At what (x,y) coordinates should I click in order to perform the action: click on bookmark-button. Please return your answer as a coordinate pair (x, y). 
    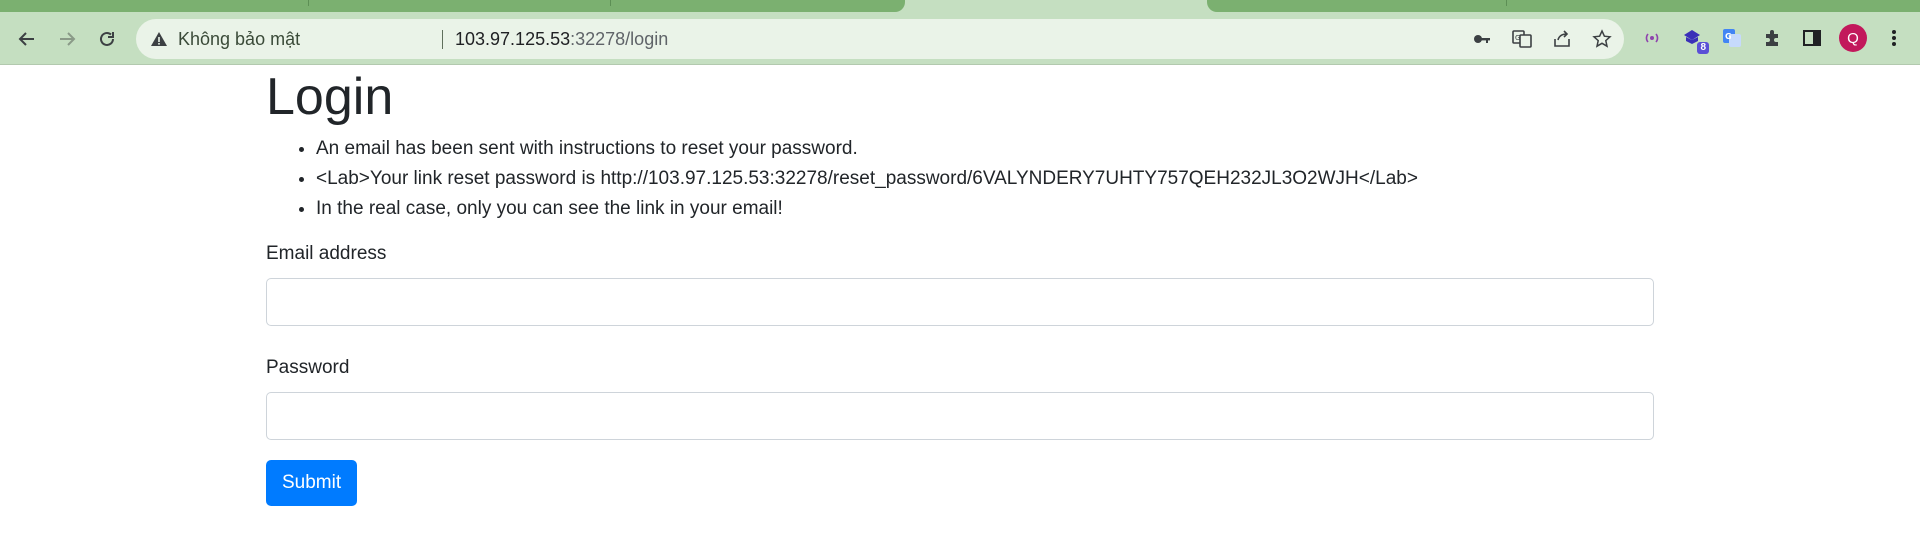
    Looking at the image, I should click on (1602, 39).